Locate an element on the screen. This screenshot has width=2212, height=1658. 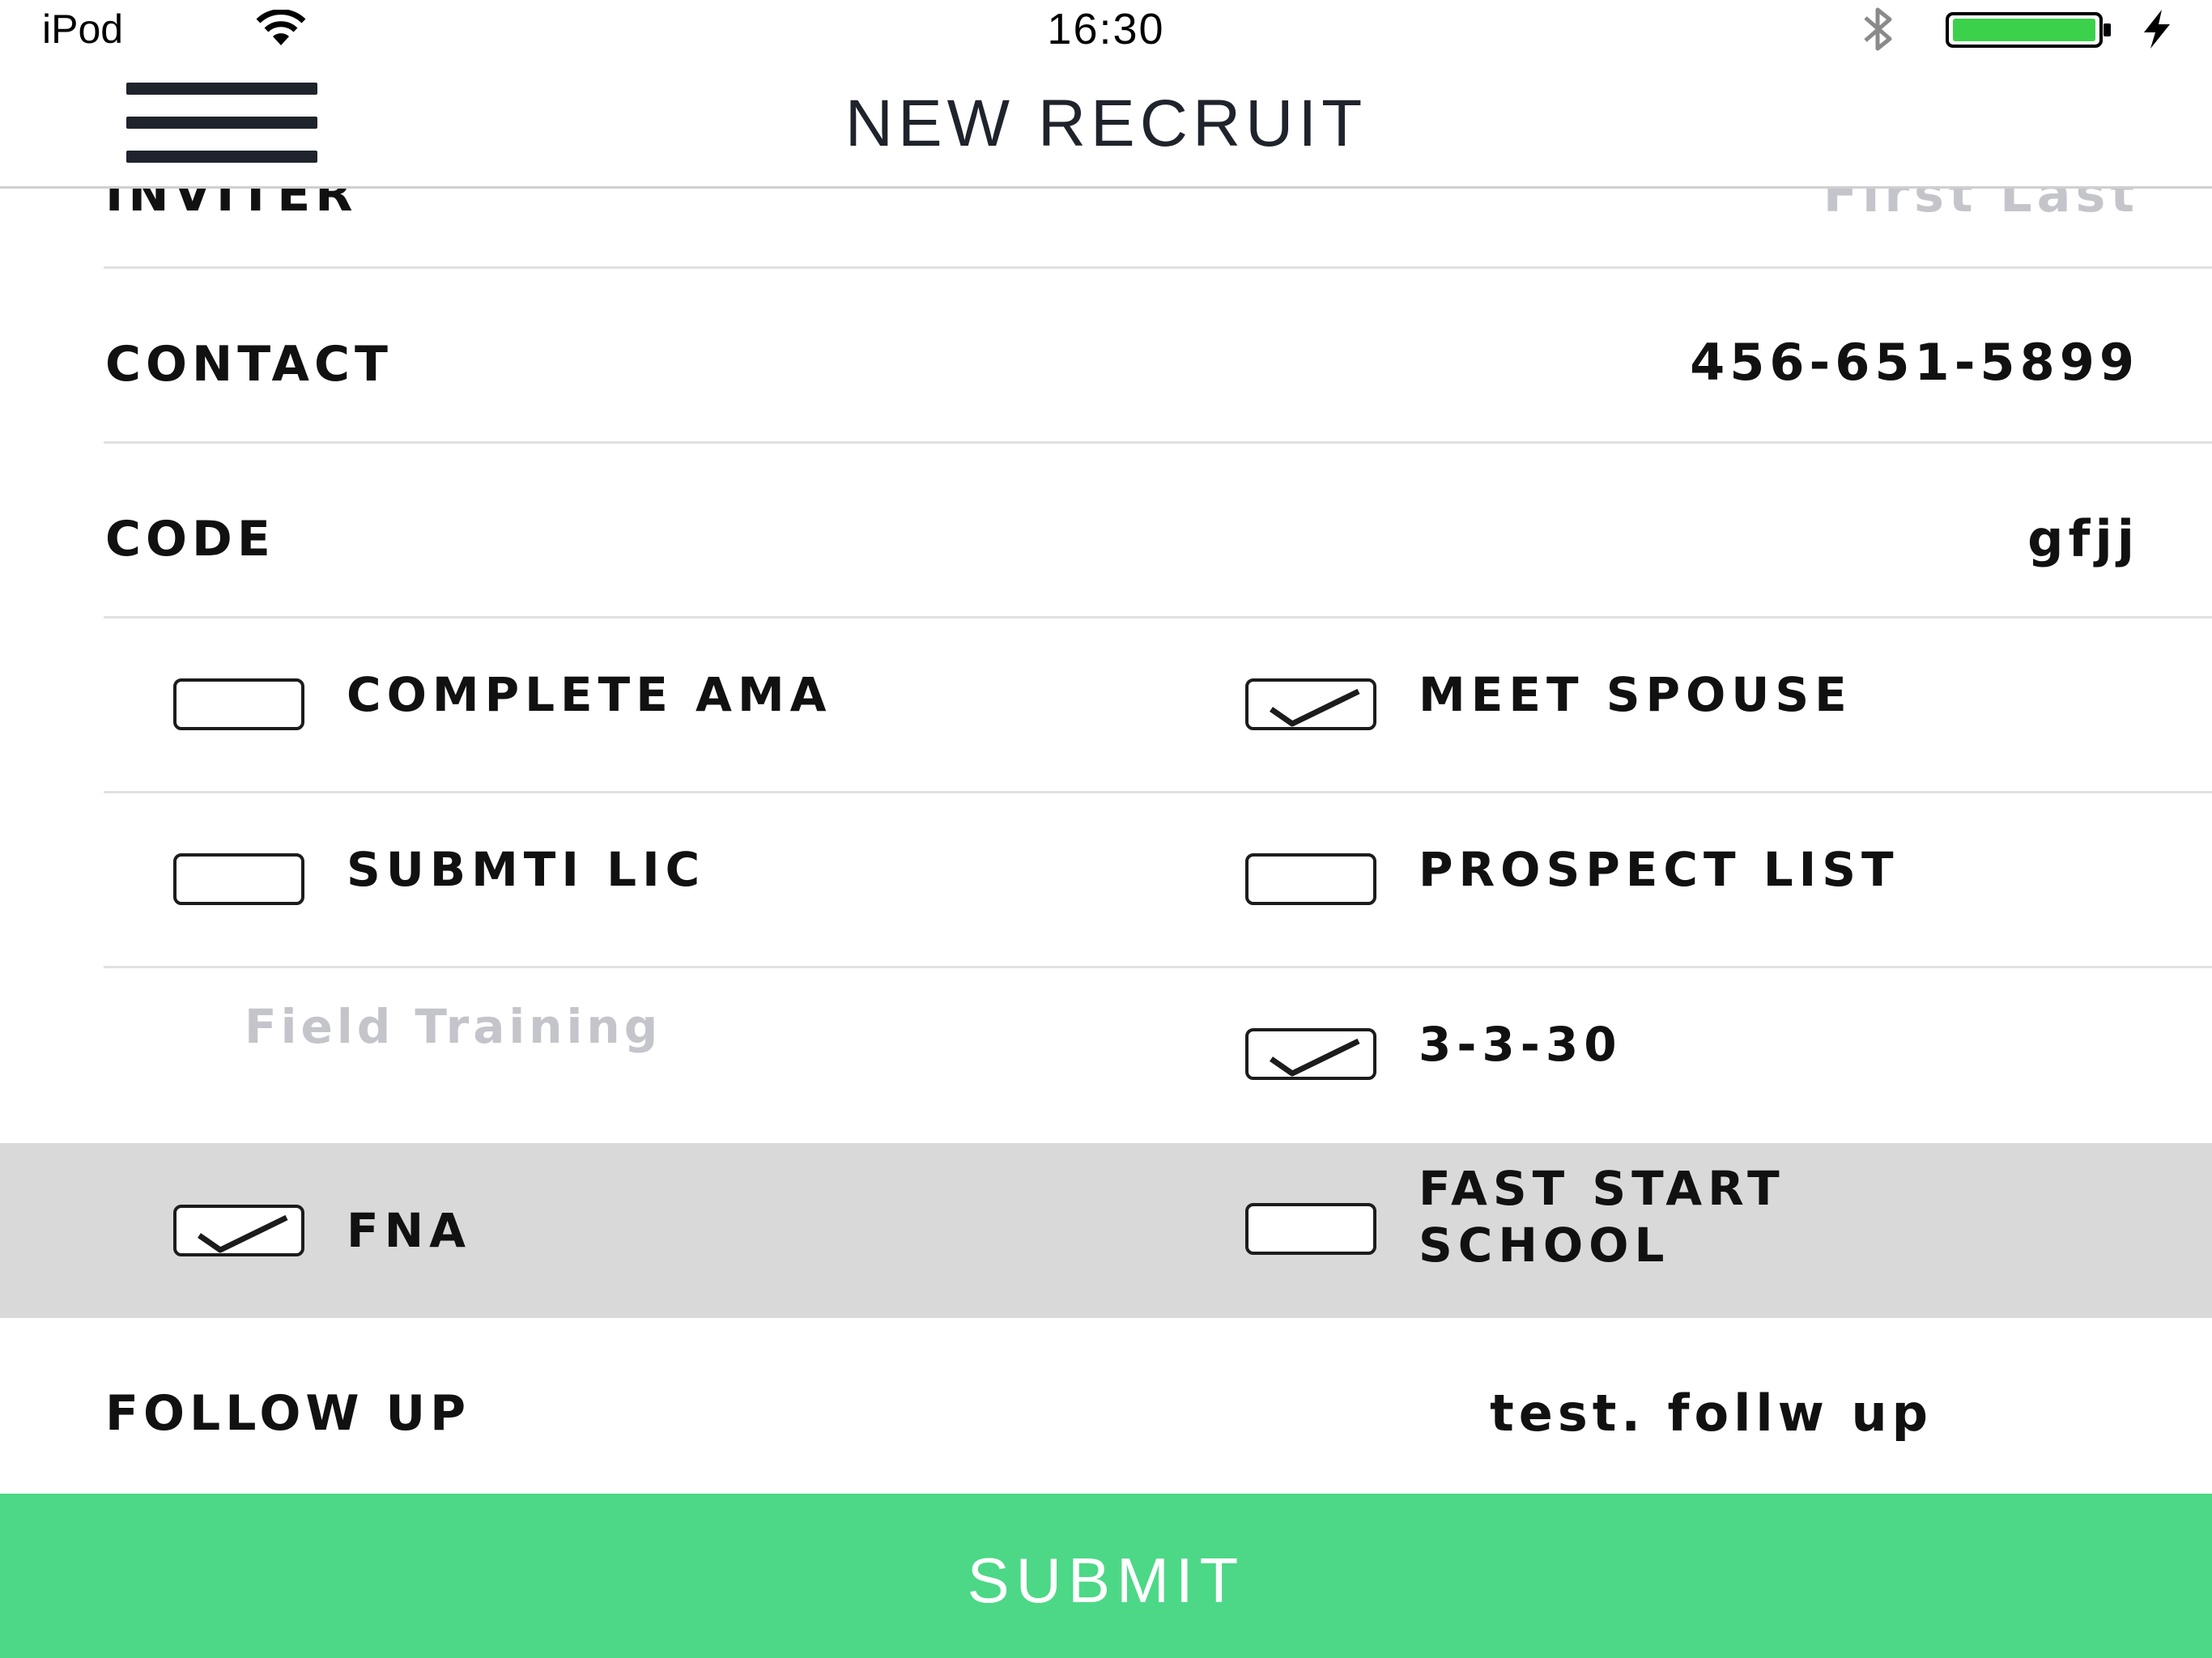
three-three-thirty-checkbox: 3-3-30 is located at coordinates (1569, 1055).